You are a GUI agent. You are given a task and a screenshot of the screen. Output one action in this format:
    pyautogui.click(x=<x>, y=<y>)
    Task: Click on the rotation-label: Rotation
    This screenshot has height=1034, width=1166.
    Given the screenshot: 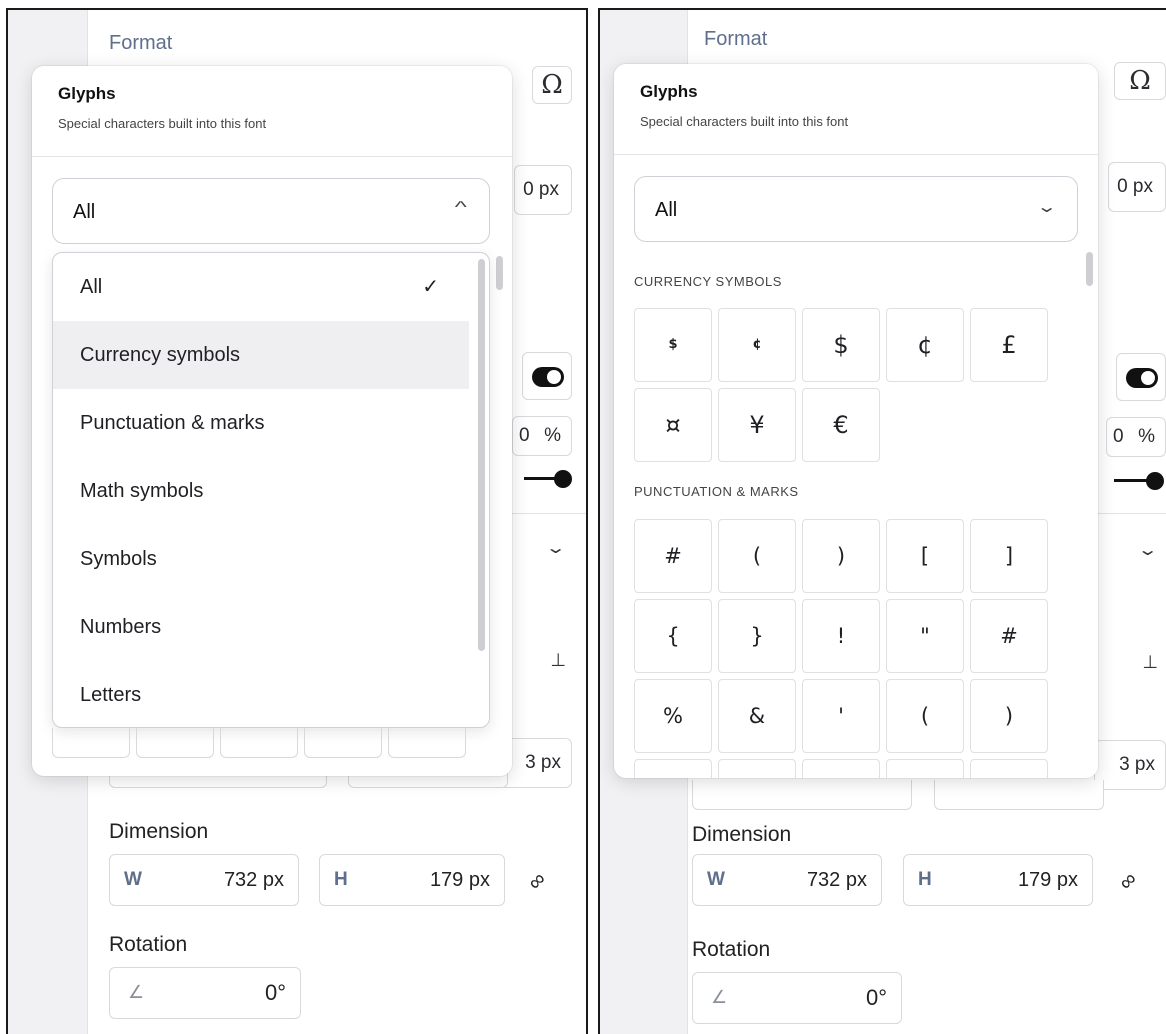 What is the action you would take?
    pyautogui.click(x=148, y=944)
    